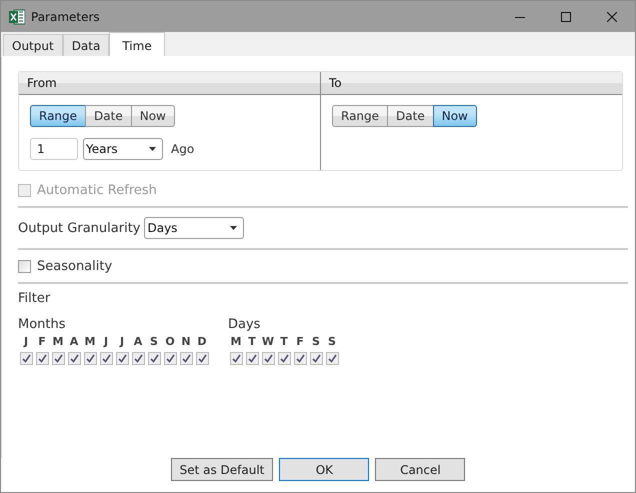  What do you see at coordinates (17, 16) in the screenshot?
I see `spreadsheet-app-icon` at bounding box center [17, 16].